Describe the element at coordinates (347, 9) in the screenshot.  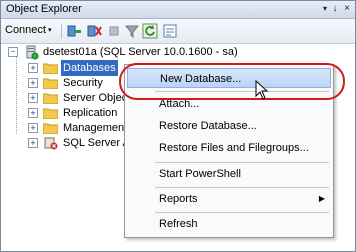
I see `close-icon: ×` at that location.